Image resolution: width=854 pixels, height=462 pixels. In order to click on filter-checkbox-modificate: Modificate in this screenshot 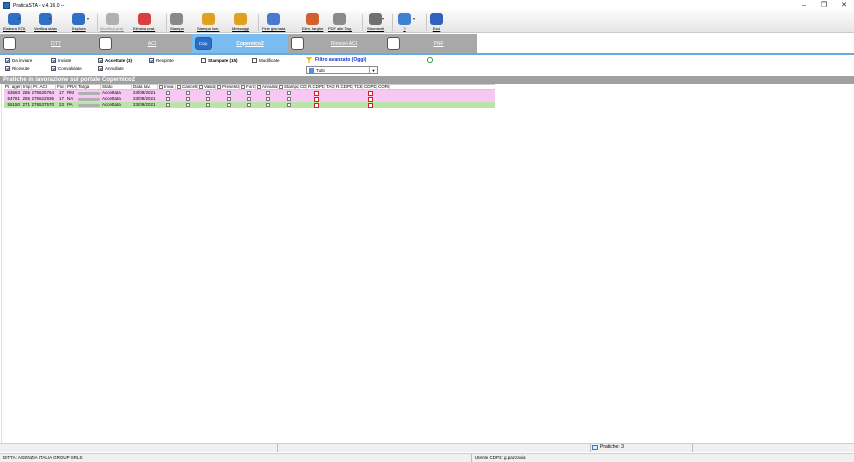, I will do `click(266, 60)`.